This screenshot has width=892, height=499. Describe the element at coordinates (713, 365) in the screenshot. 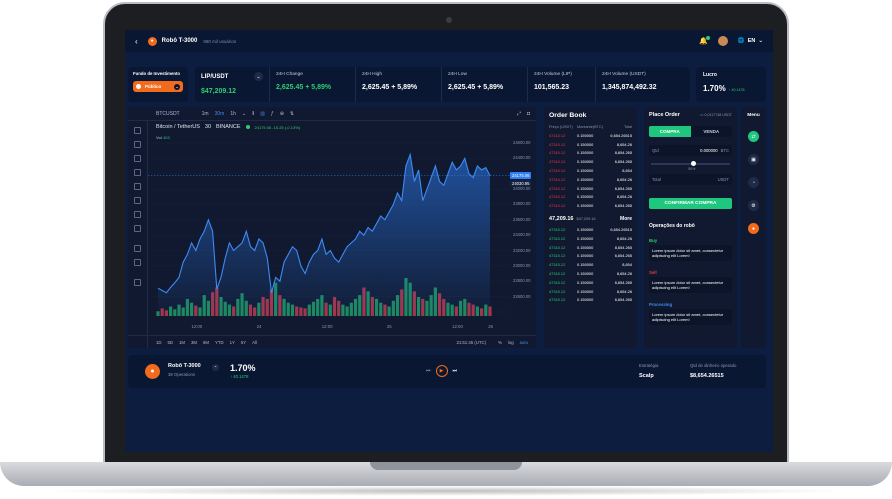

I see `qty-operated-label: Qtd de dinheiro operado` at that location.